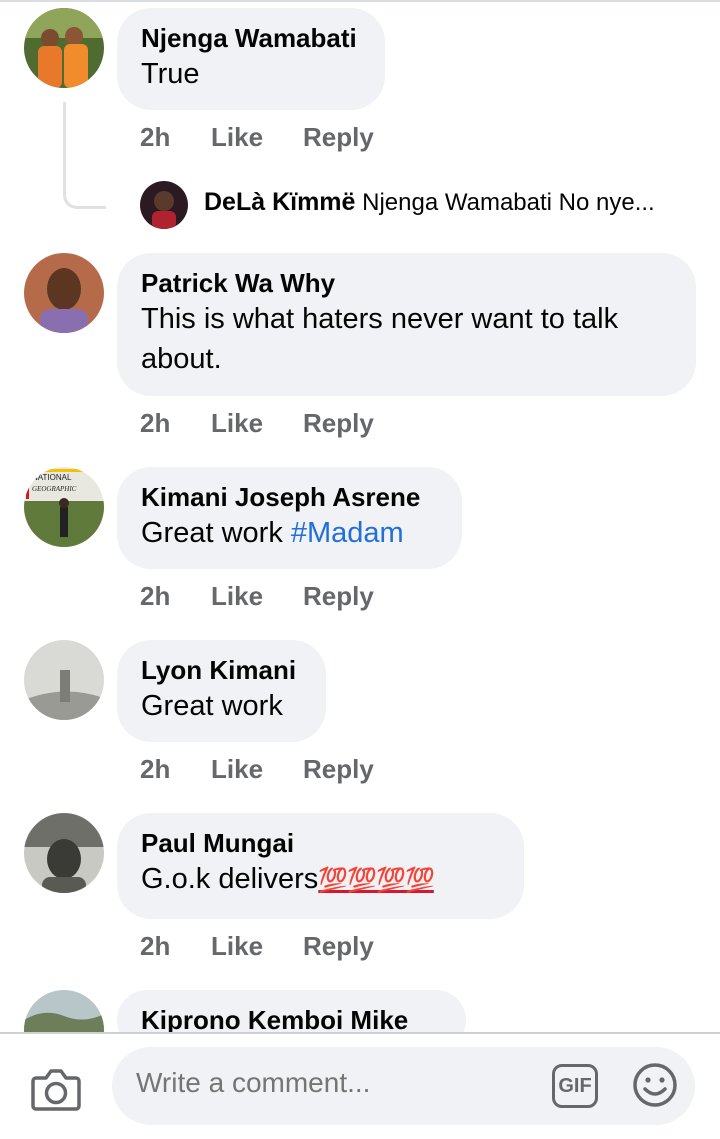  I want to click on camera-icon, so click(56, 1091).